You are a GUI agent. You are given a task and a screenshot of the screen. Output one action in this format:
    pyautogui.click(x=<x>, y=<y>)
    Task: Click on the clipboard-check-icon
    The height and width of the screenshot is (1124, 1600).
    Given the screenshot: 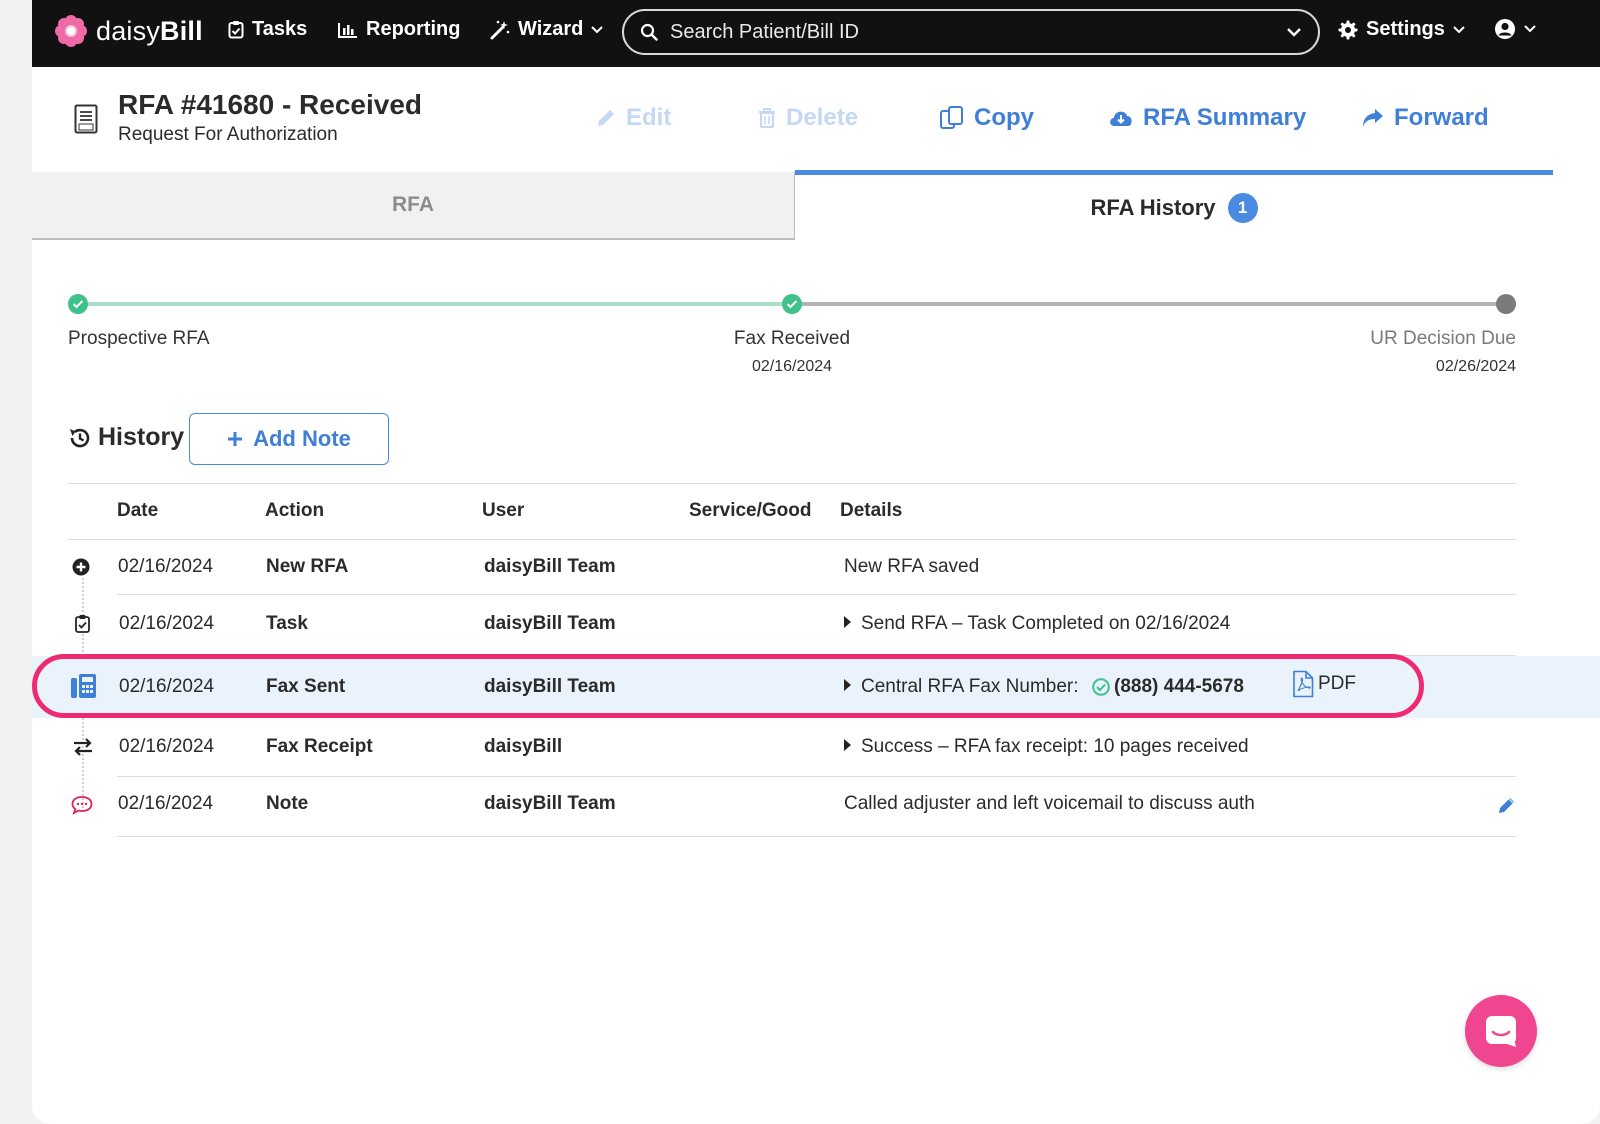 What is the action you would take?
    pyautogui.click(x=236, y=30)
    